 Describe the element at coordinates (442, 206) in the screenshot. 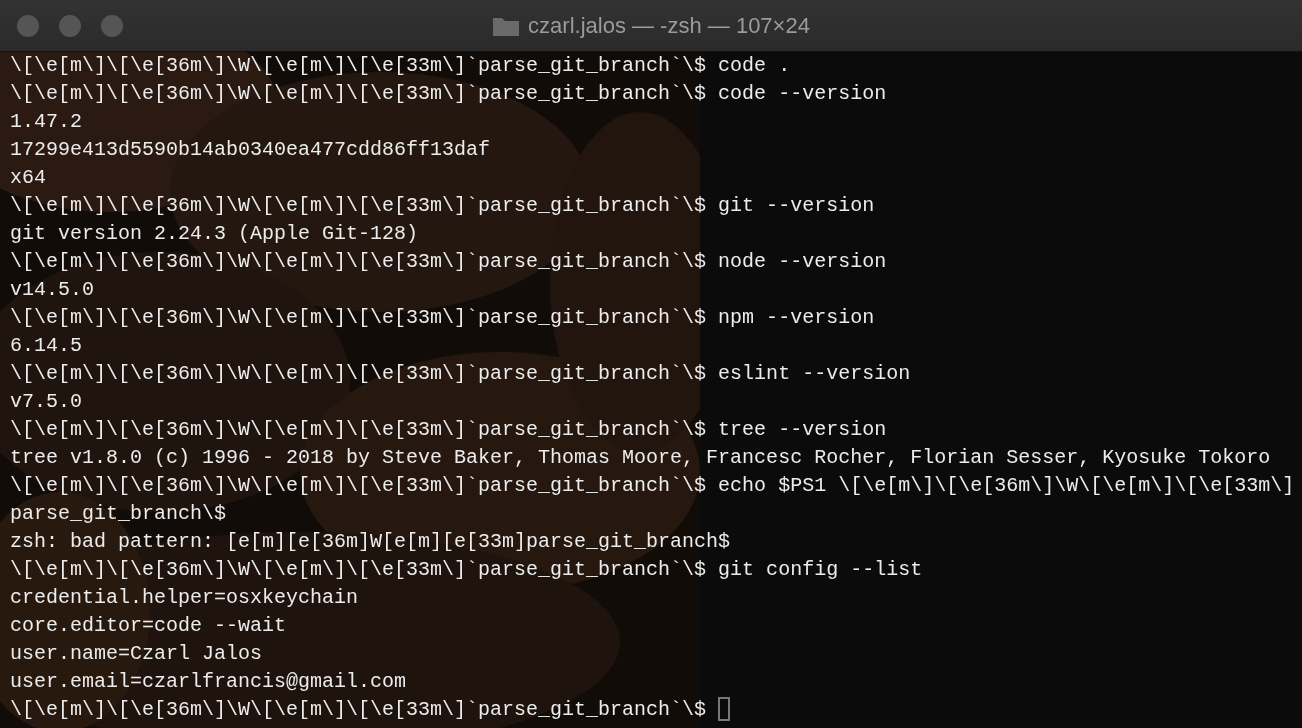

I see `prompt-line: \[\e[m\]\[\e[36m\]\W\[\e[m\]\[\e[33m\]`parse_git_branch`\$ git --version` at that location.